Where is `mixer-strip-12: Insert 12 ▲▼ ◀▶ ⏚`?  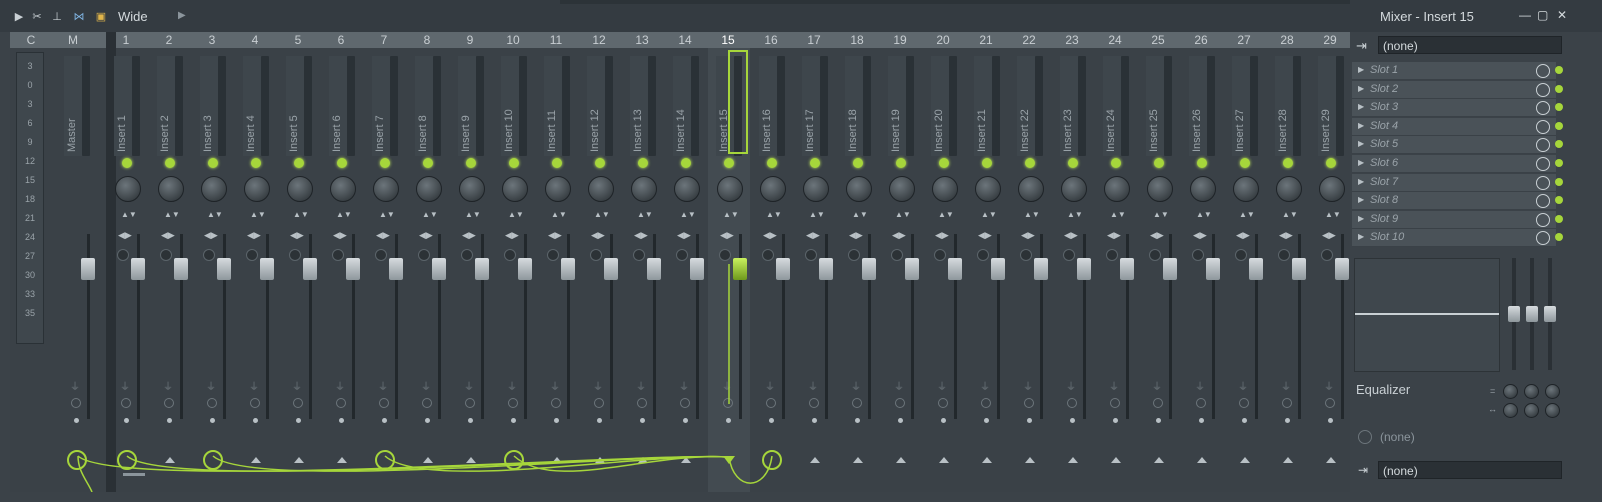
mixer-strip-12: Insert 12 ▲▼ ◀▶ ⏚ is located at coordinates (600, 270).